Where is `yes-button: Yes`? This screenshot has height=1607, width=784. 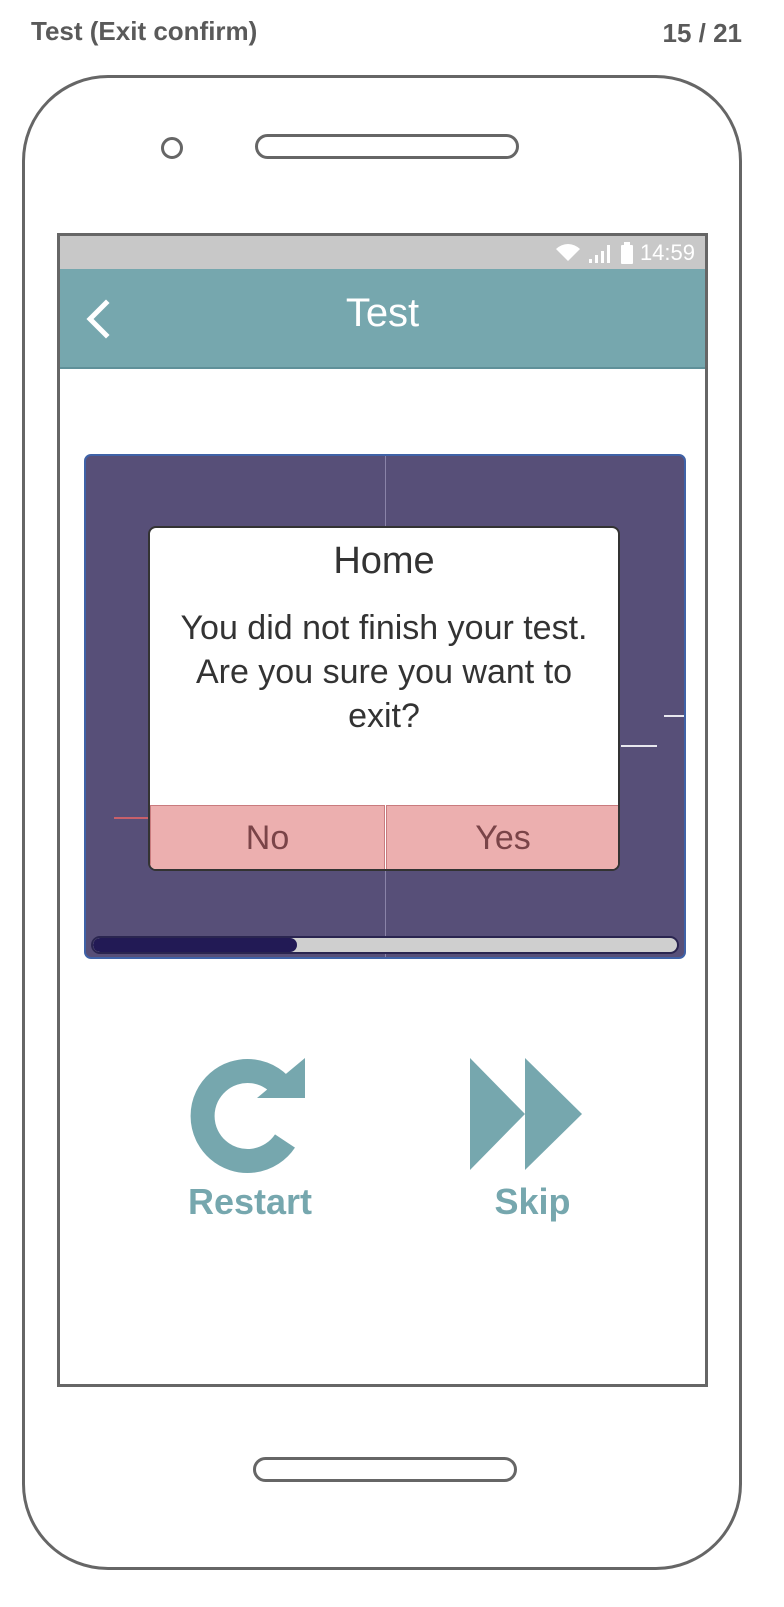
yes-button: Yes is located at coordinates (502, 837).